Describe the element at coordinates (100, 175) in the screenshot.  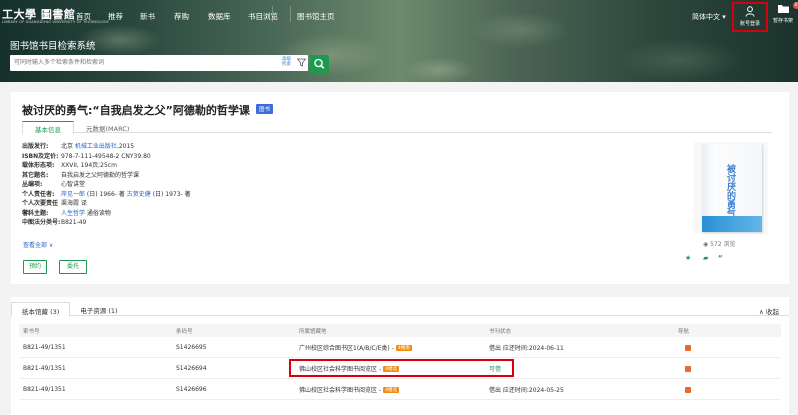
I see `field-value: 自我启发之父阿德勒的哲学课` at that location.